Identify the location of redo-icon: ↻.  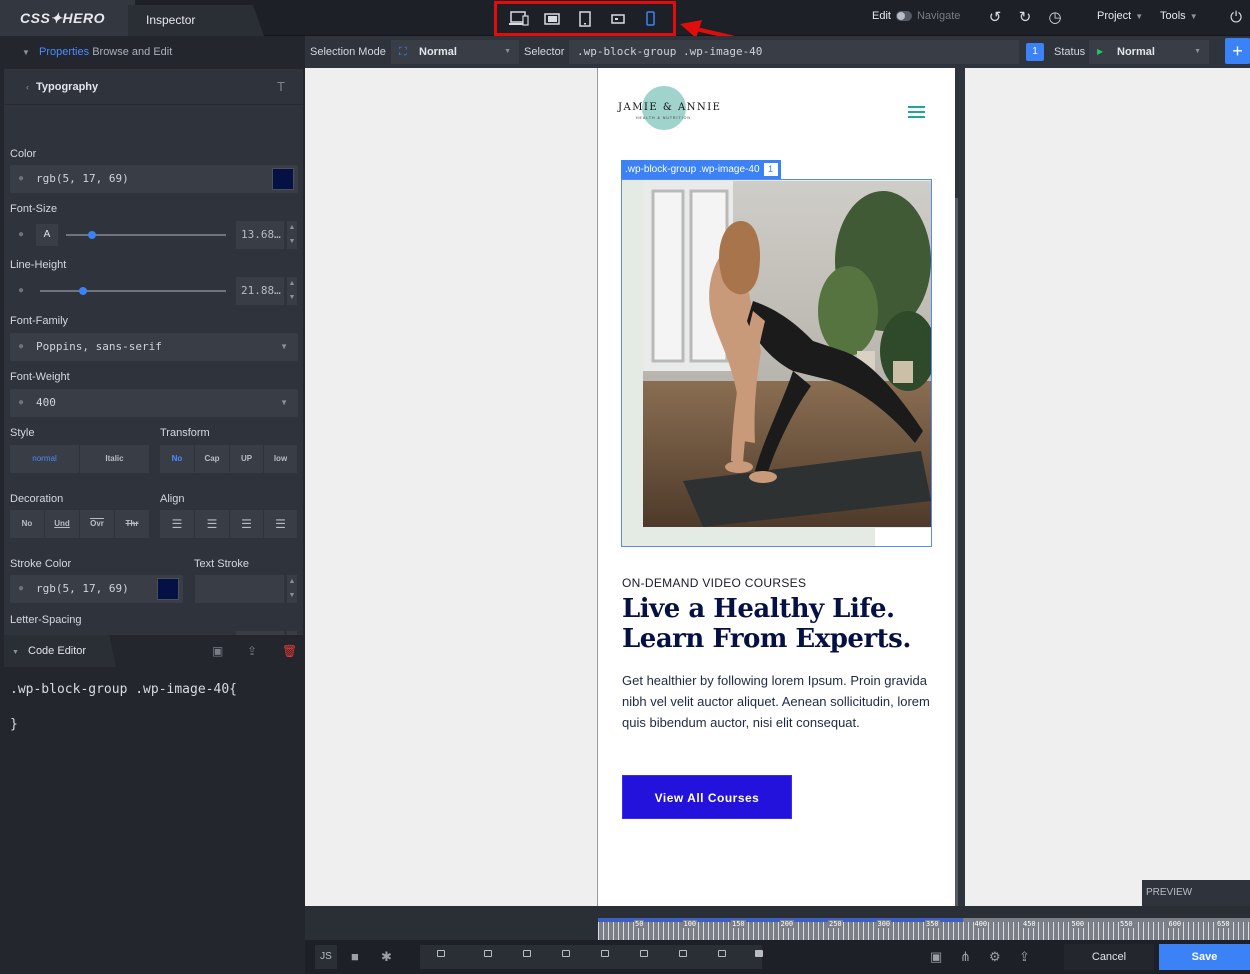
(1025, 18).